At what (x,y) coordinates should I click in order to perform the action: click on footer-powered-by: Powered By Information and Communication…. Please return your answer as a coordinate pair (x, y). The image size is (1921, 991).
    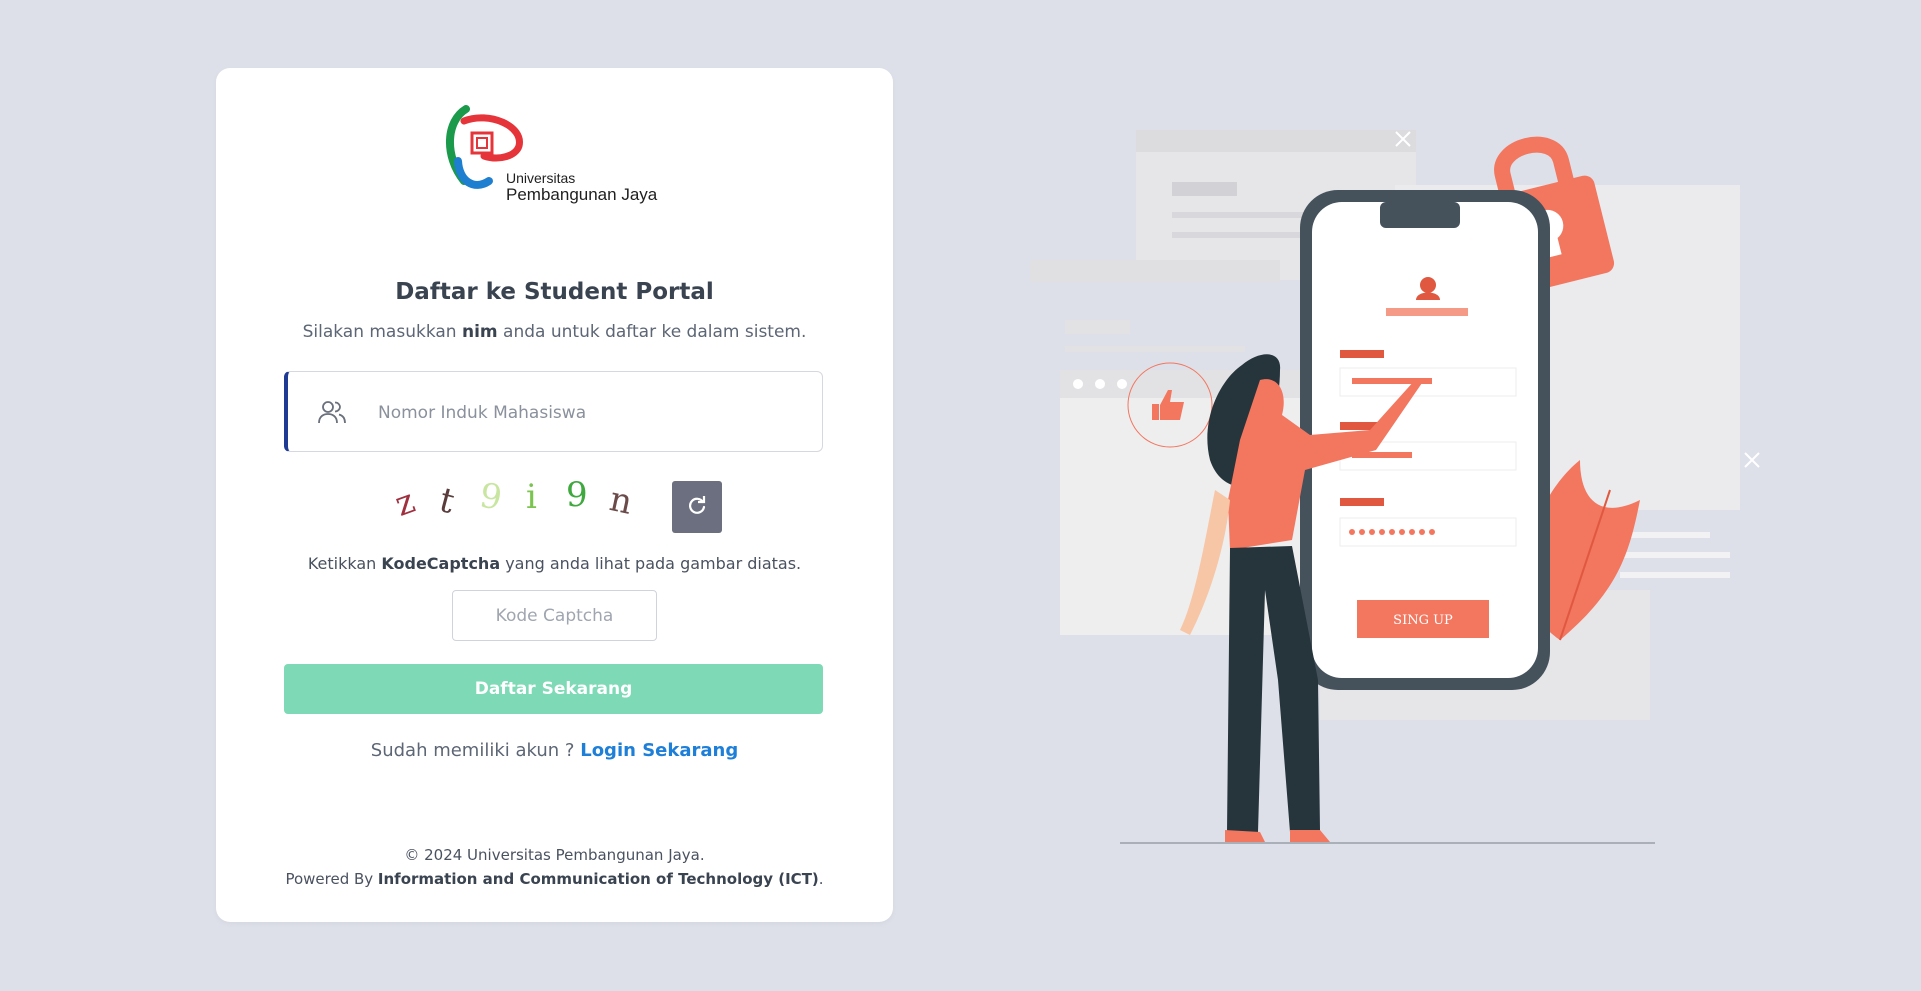
    Looking at the image, I should click on (554, 879).